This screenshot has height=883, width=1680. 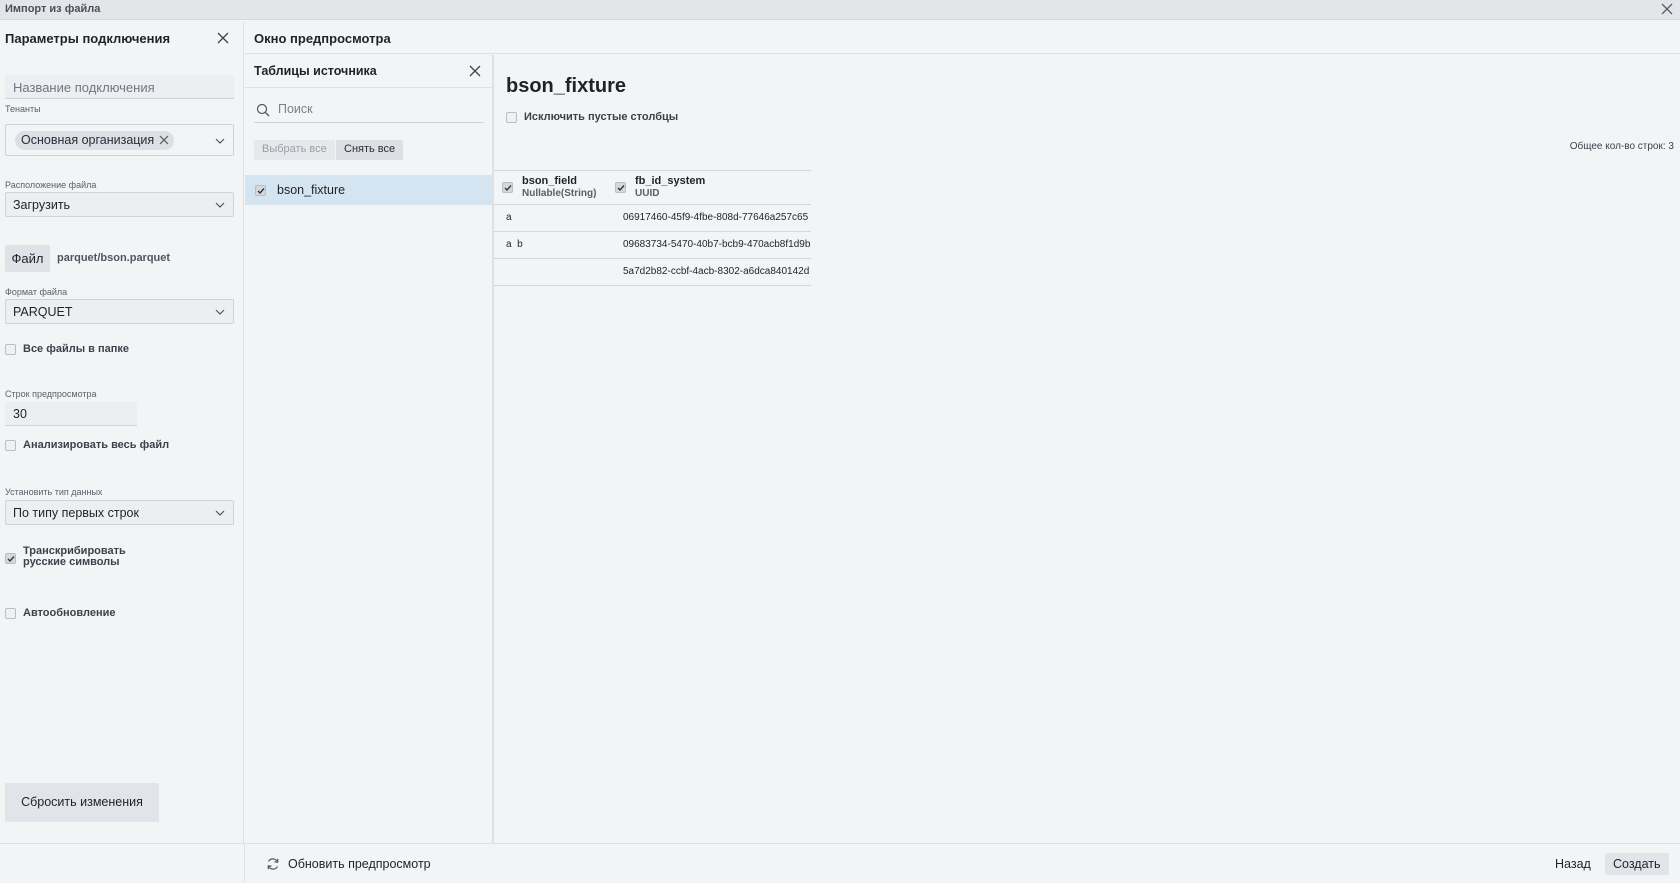 What do you see at coordinates (36, 292) in the screenshot?
I see `file-format-label: Формат файла` at bounding box center [36, 292].